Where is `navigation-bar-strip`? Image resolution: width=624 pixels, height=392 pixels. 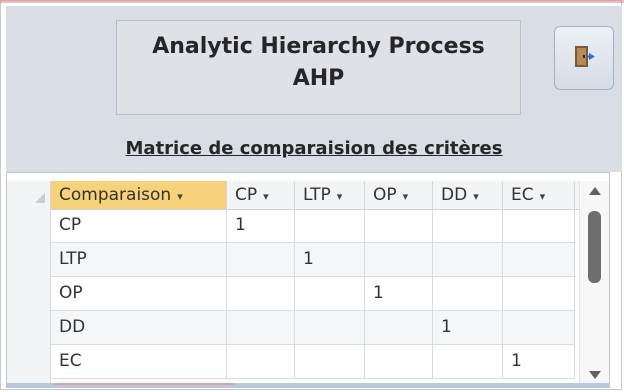
navigation-bar-strip is located at coordinates (308, 385).